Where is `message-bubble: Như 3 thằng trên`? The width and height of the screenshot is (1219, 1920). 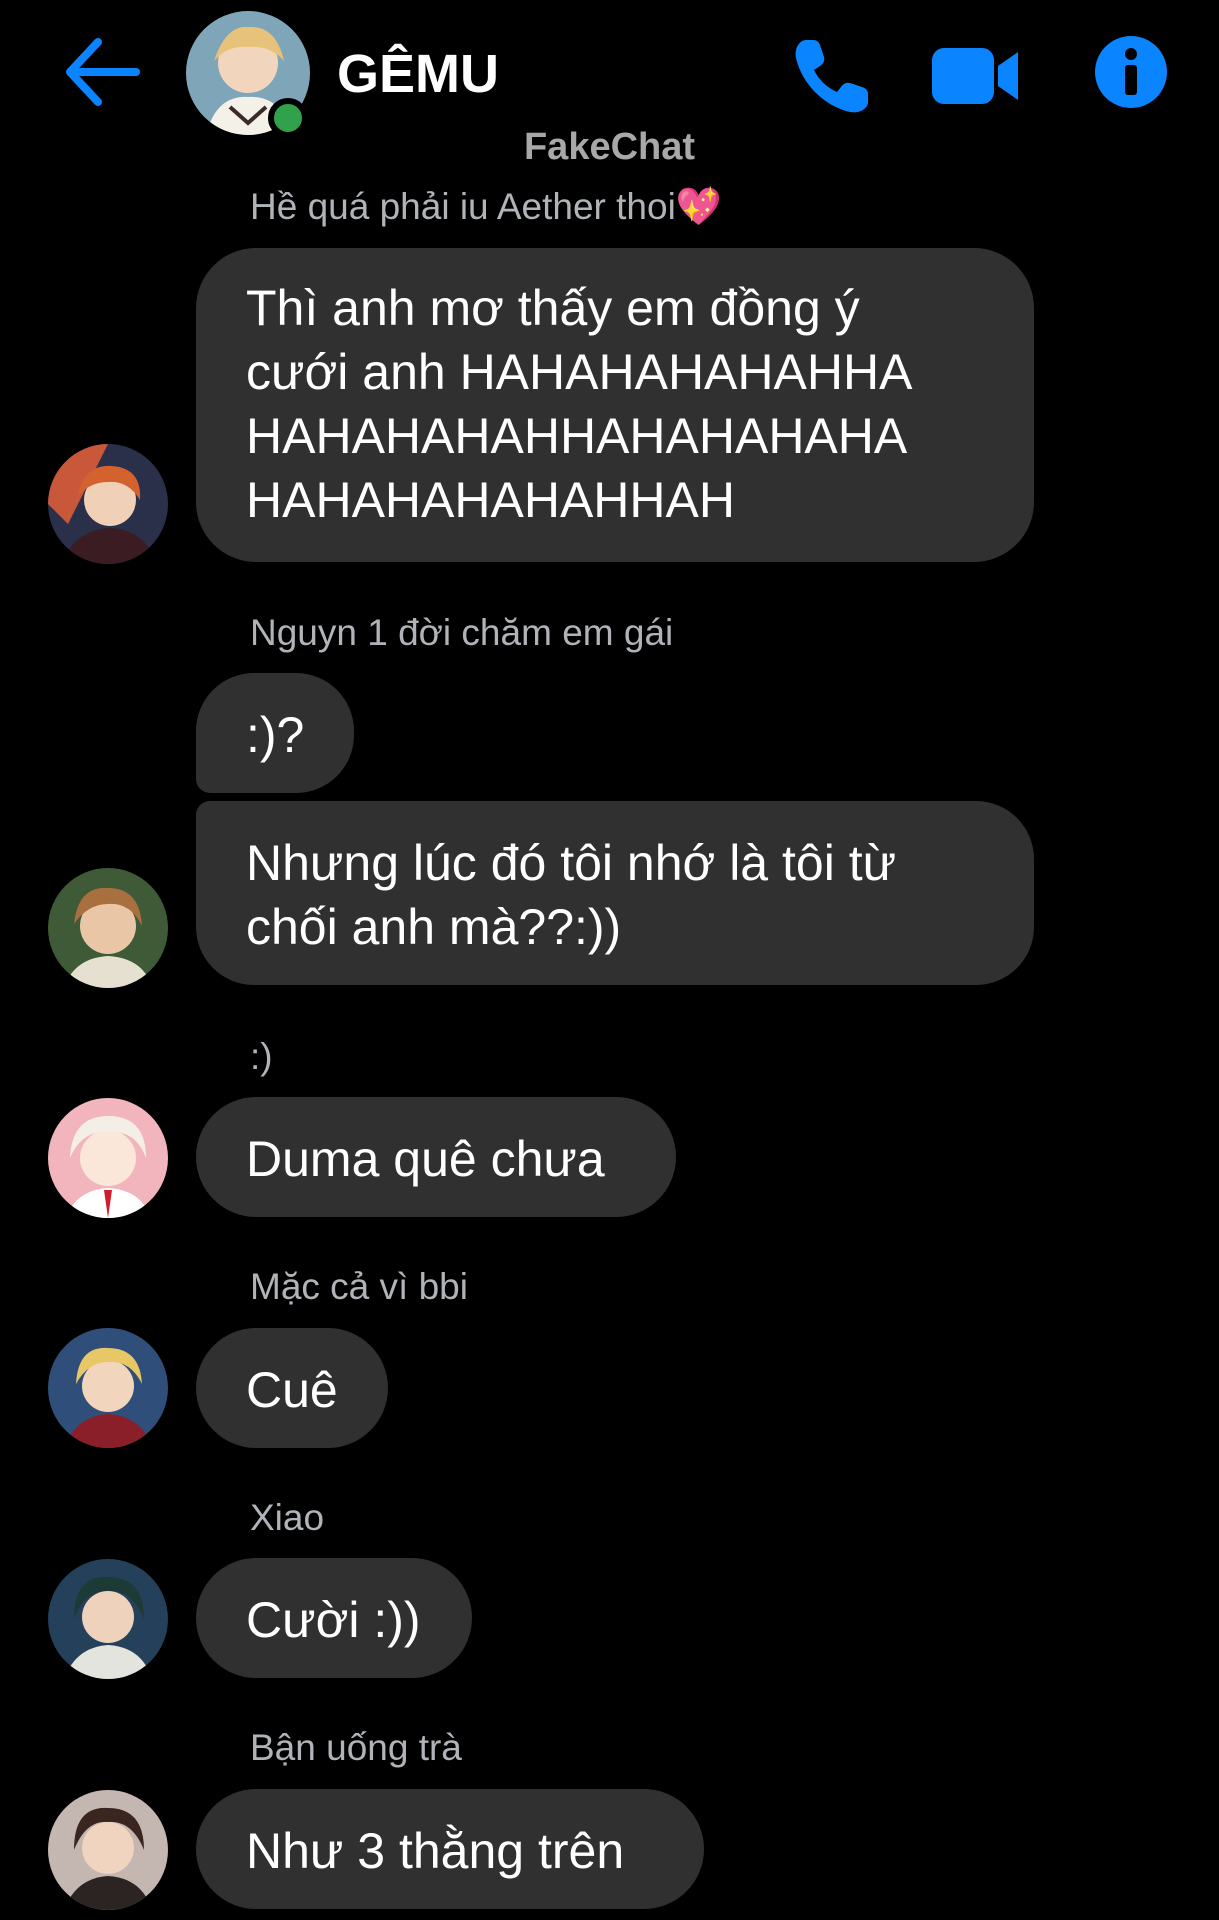 message-bubble: Như 3 thằng trên is located at coordinates (450, 1849).